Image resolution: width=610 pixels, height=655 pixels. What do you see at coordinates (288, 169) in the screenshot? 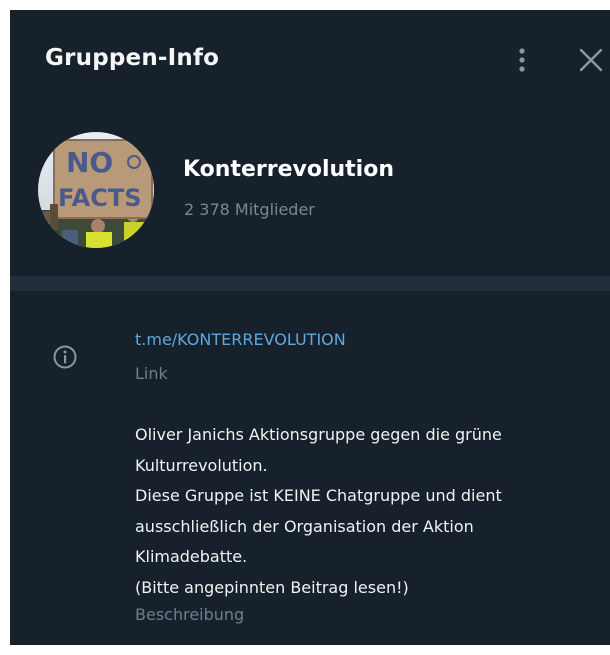
I see `group-name: Konterrevolution` at bounding box center [288, 169].